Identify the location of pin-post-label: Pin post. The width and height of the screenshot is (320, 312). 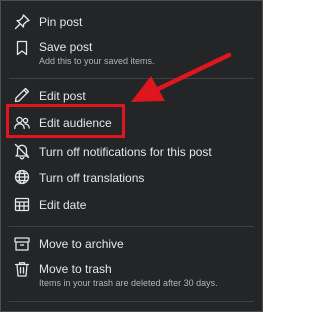
(61, 22).